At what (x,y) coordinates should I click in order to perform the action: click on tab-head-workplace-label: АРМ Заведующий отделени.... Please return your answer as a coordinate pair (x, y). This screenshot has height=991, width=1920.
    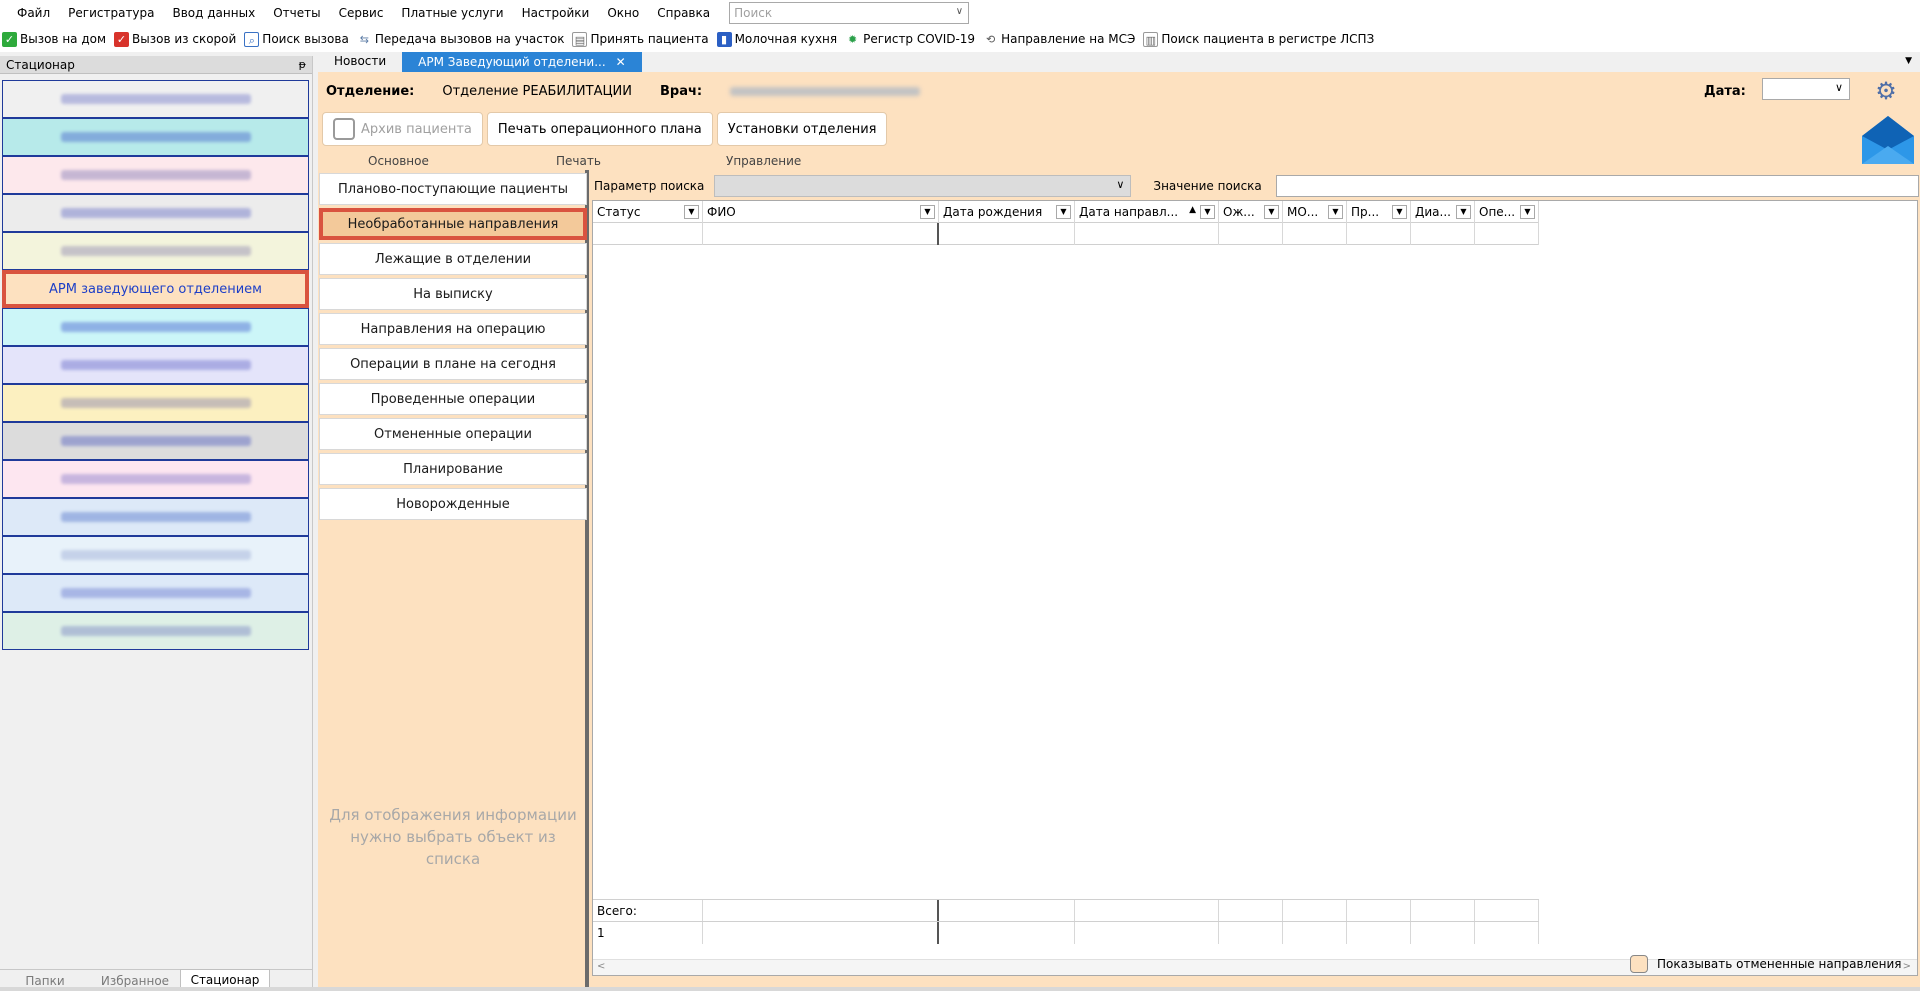
    Looking at the image, I should click on (512, 62).